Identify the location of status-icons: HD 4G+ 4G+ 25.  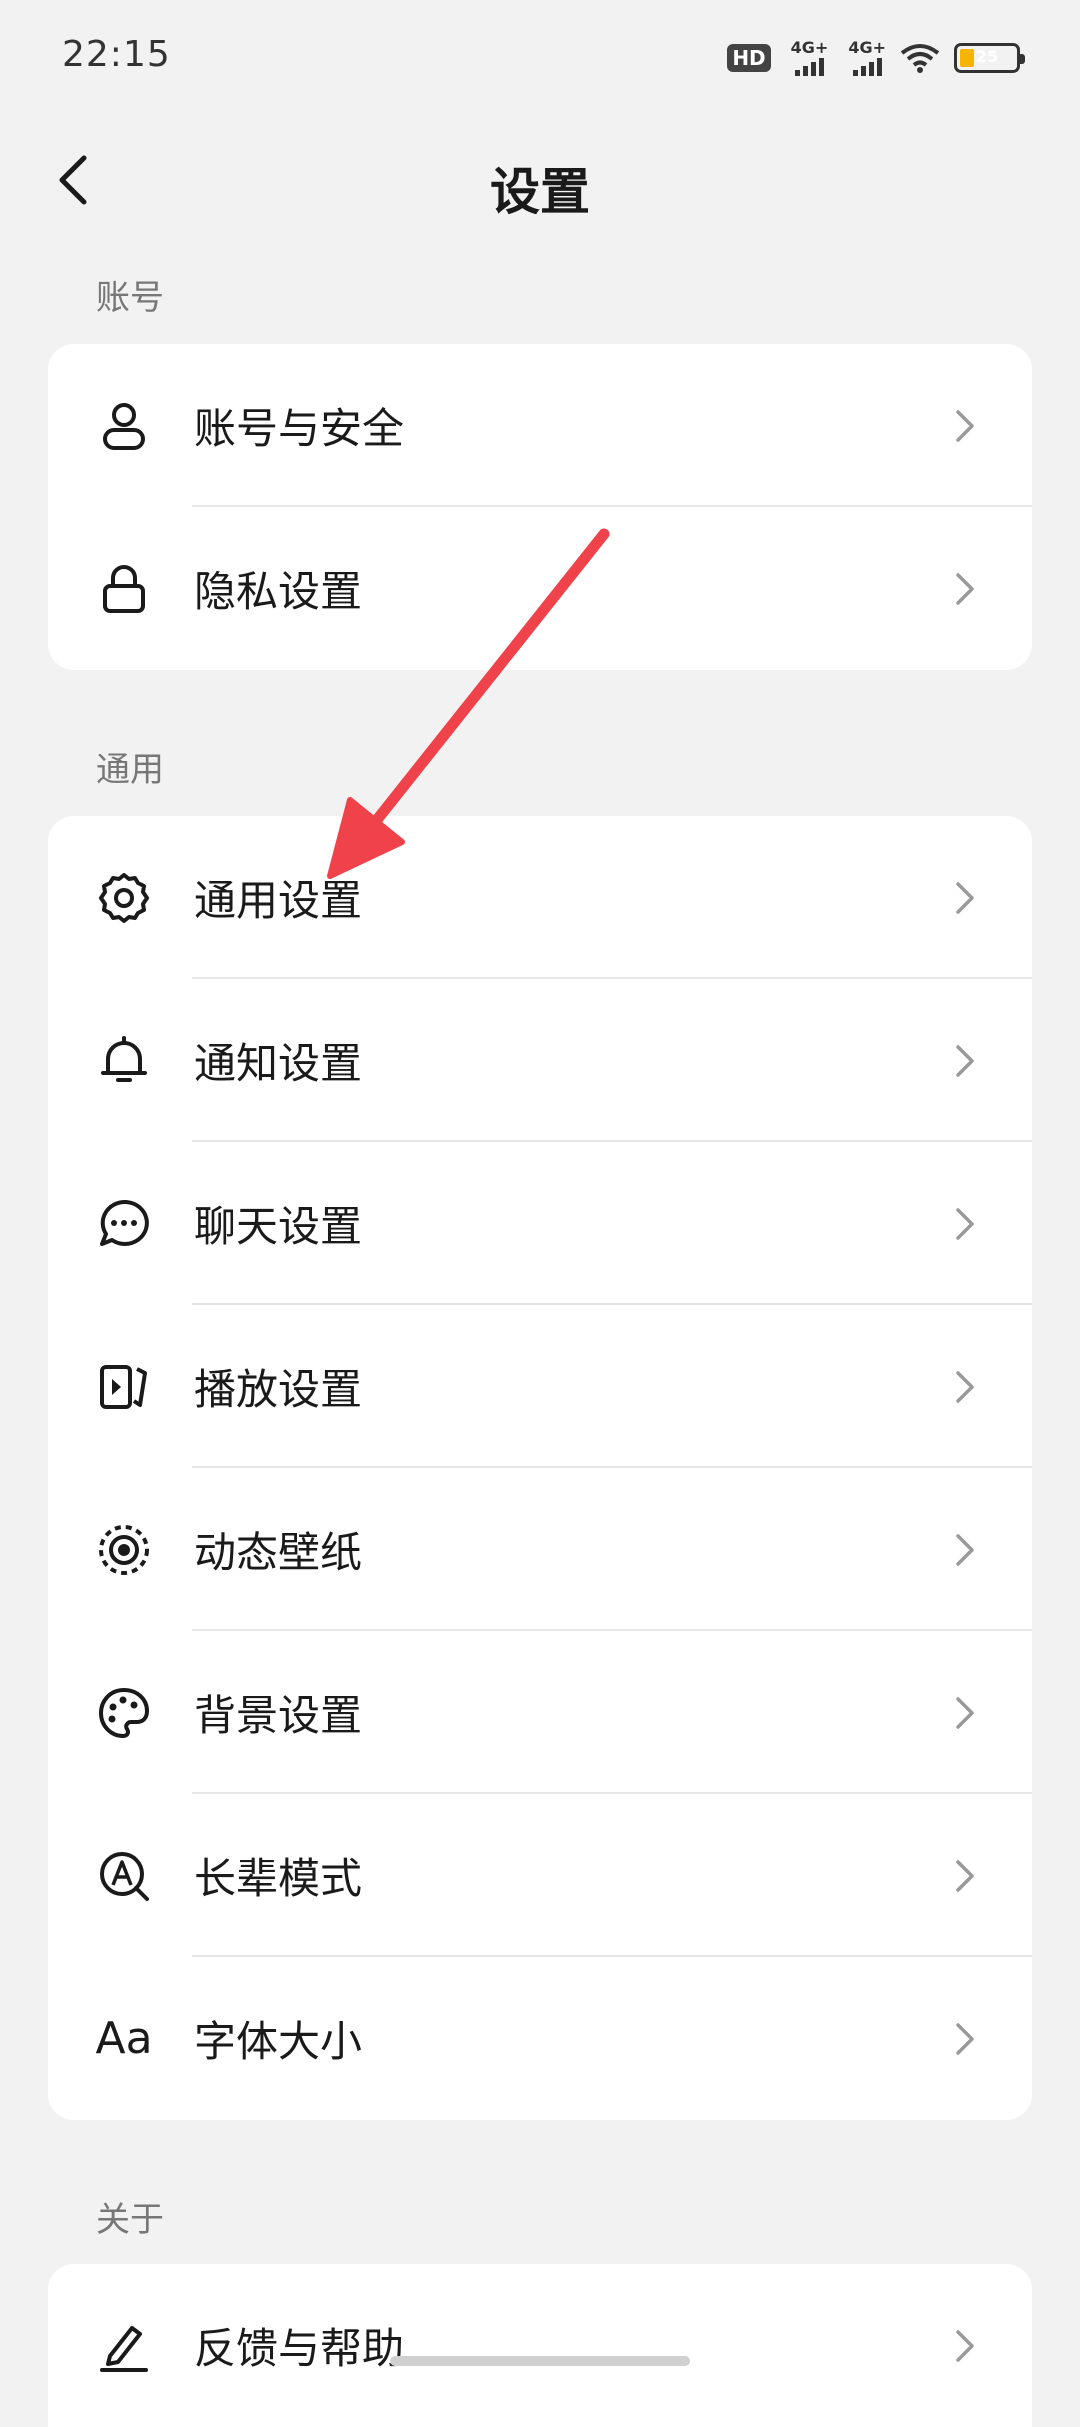
(876, 58).